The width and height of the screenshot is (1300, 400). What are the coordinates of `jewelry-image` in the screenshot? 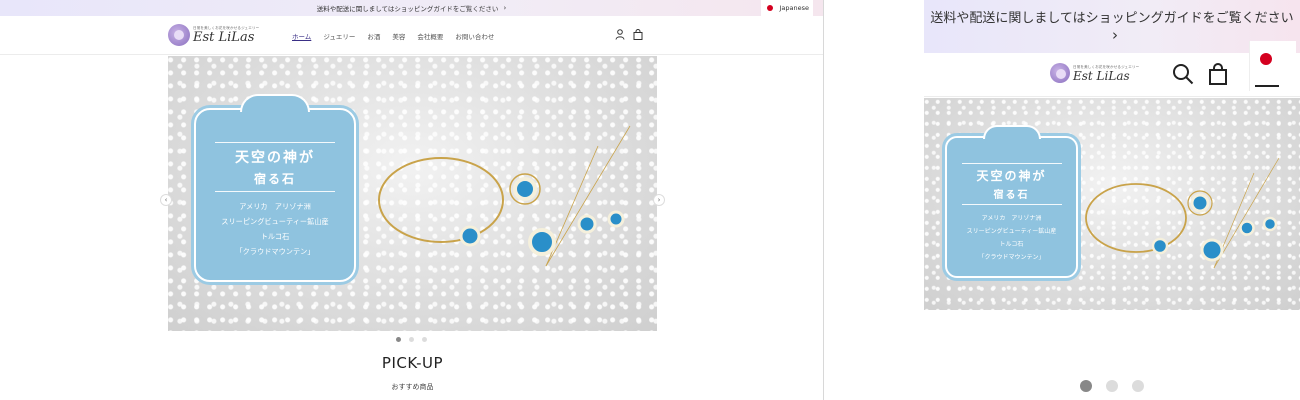 It's located at (504, 196).